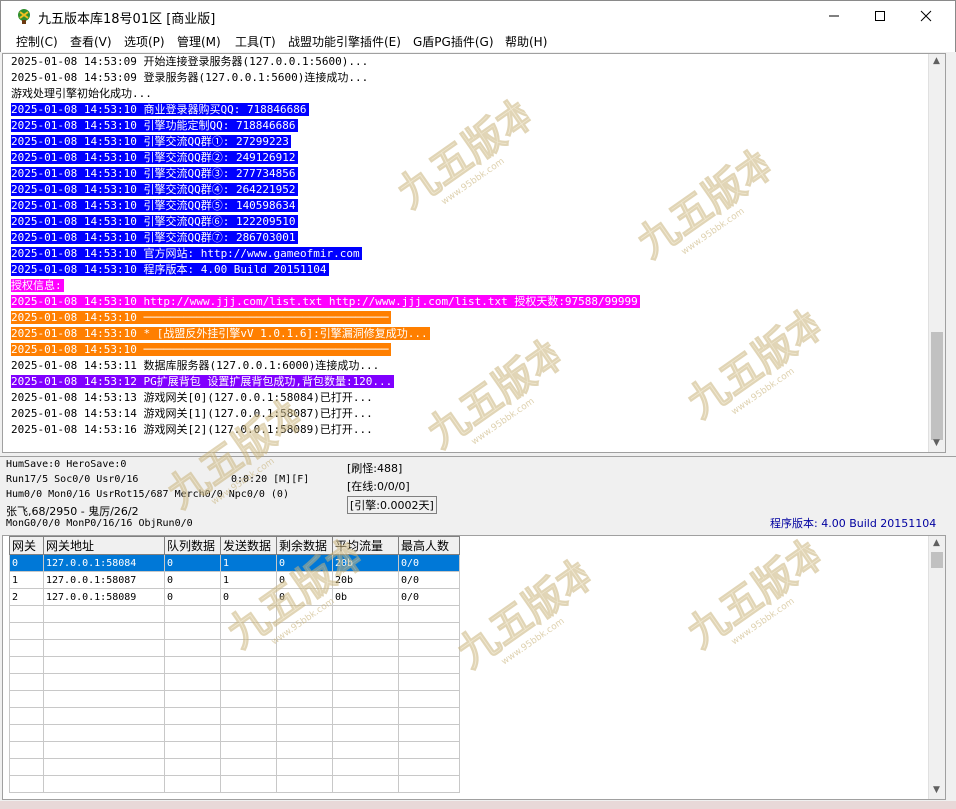 This screenshot has height=809, width=956. Describe the element at coordinates (104, 580) in the screenshot. I see `table-cell: 127.0.0.1:58087` at that location.